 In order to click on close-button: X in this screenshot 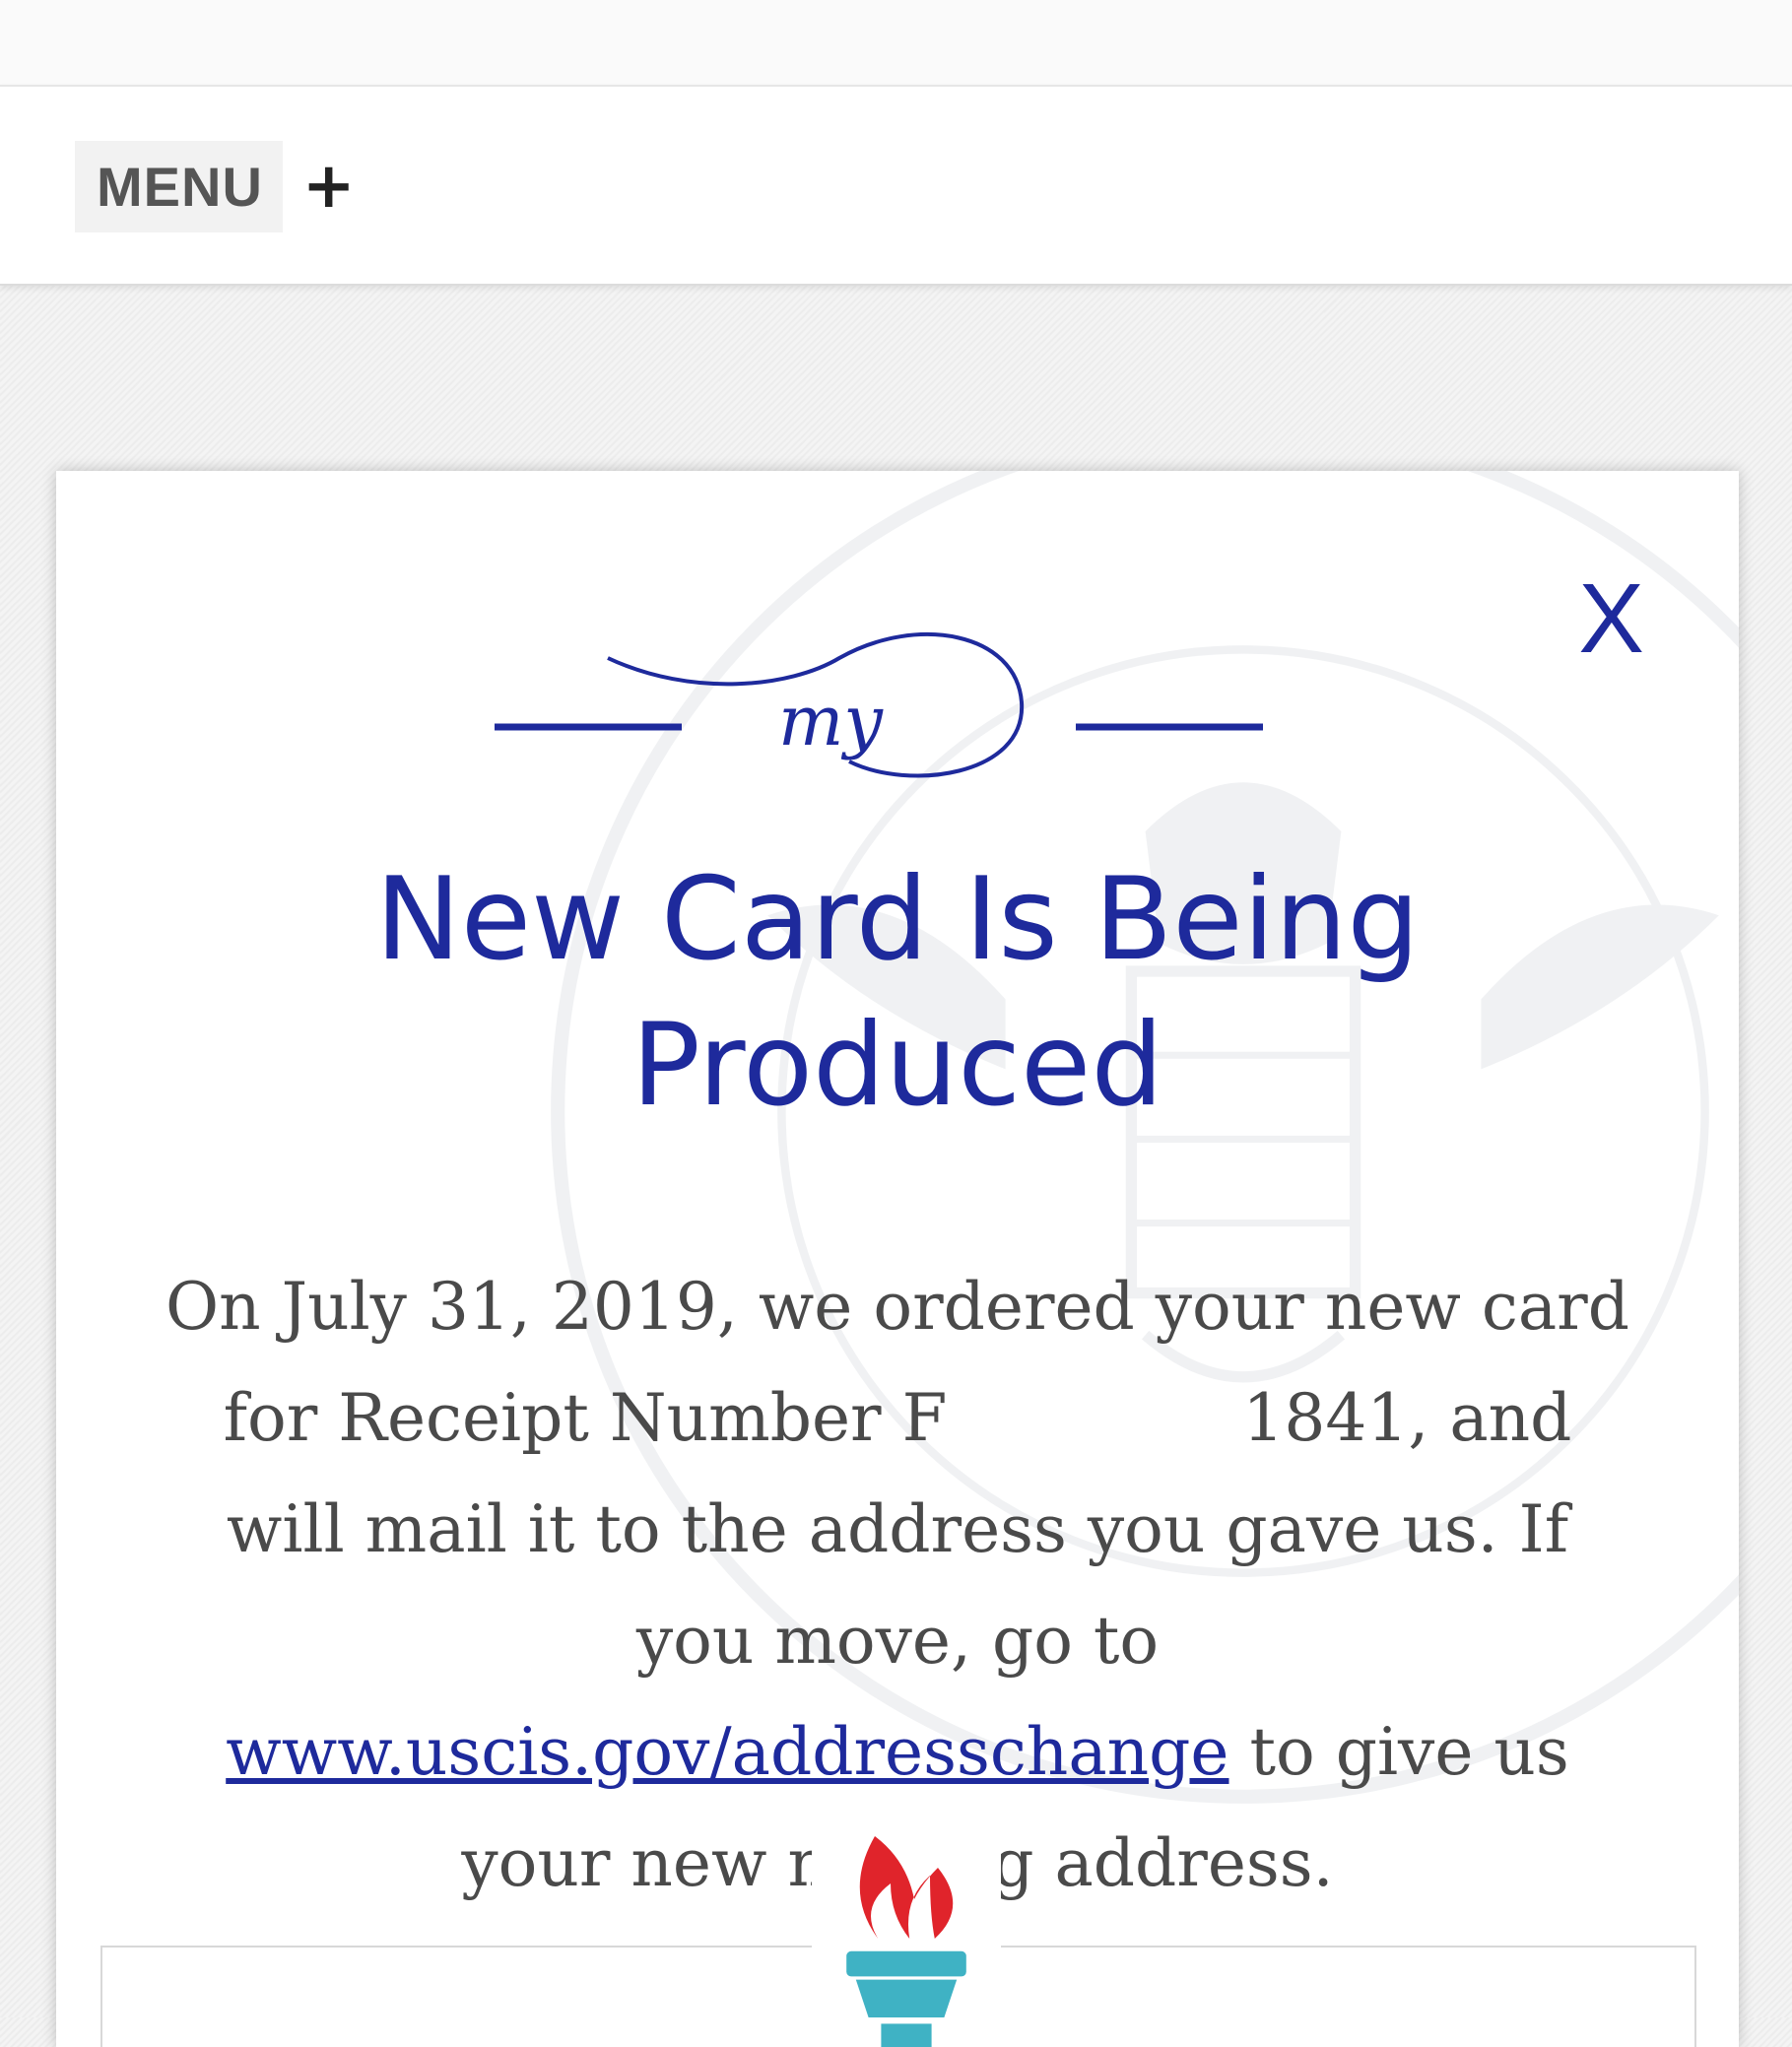, I will do `click(1611, 619)`.